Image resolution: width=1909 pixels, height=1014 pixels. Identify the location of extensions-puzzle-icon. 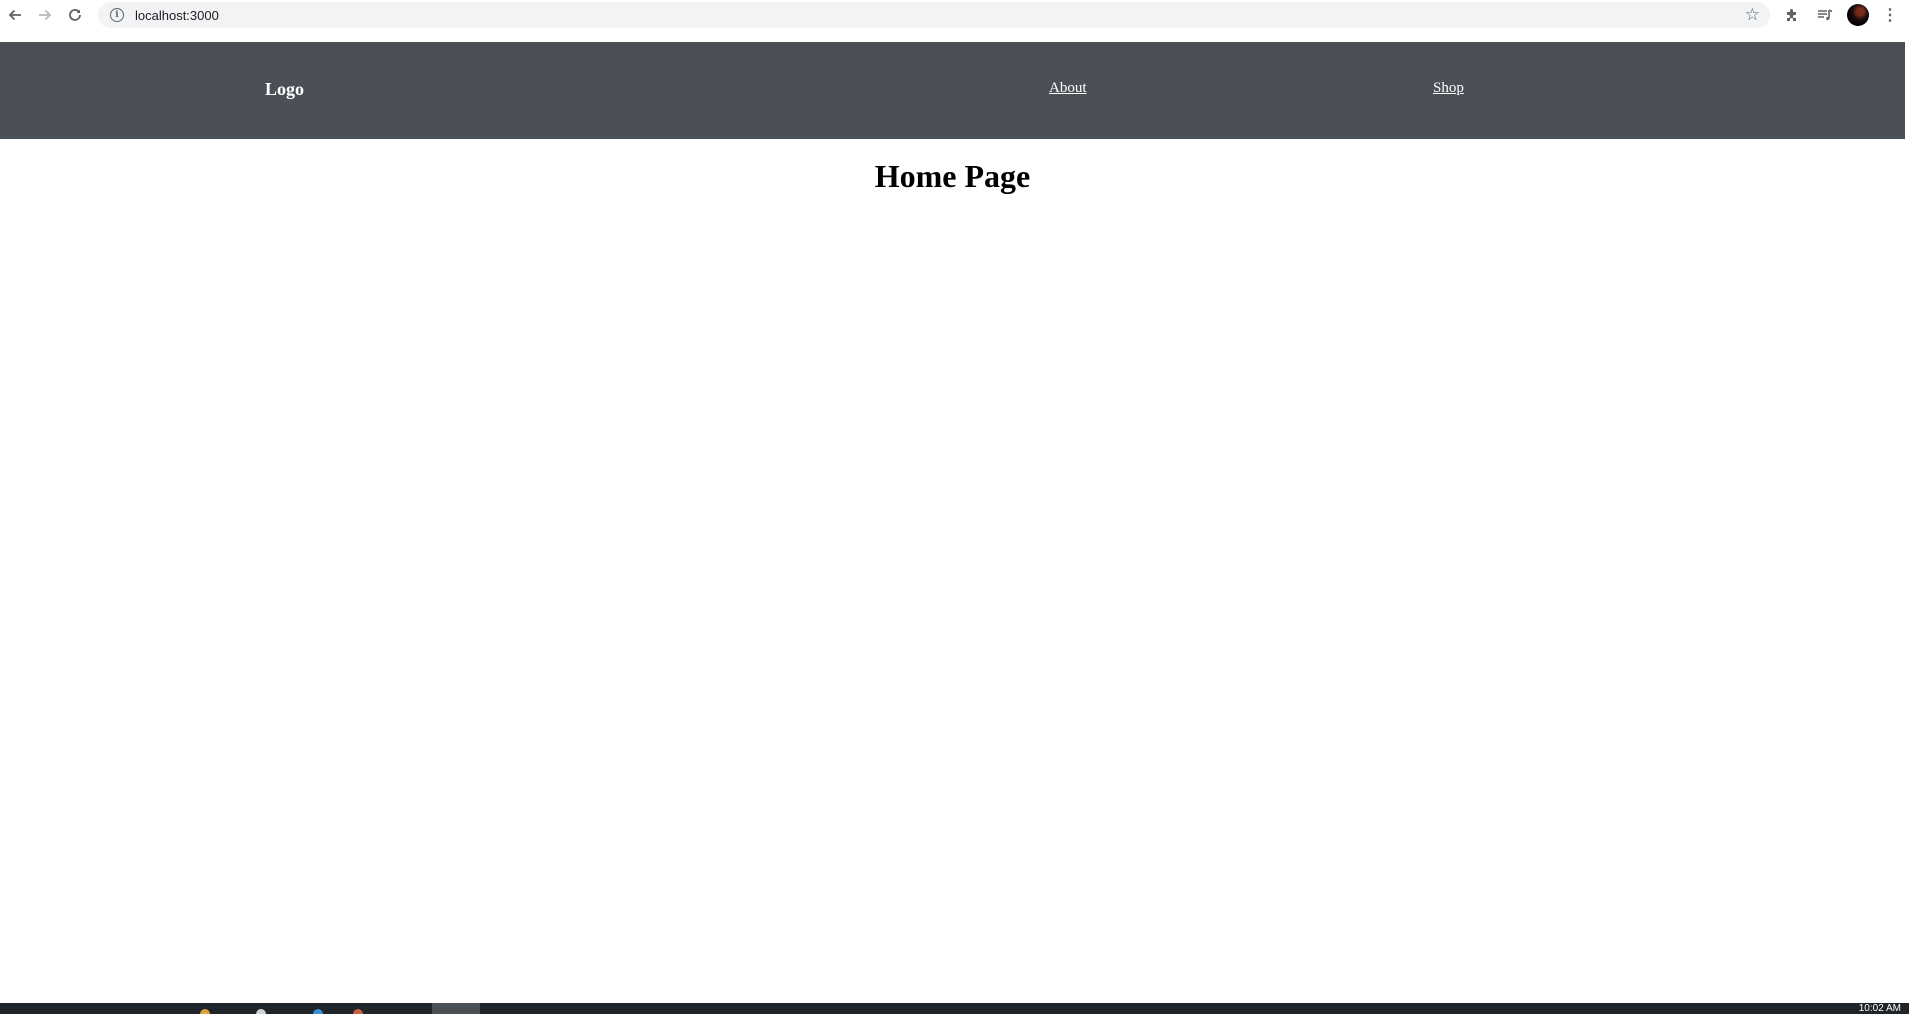
(1792, 15).